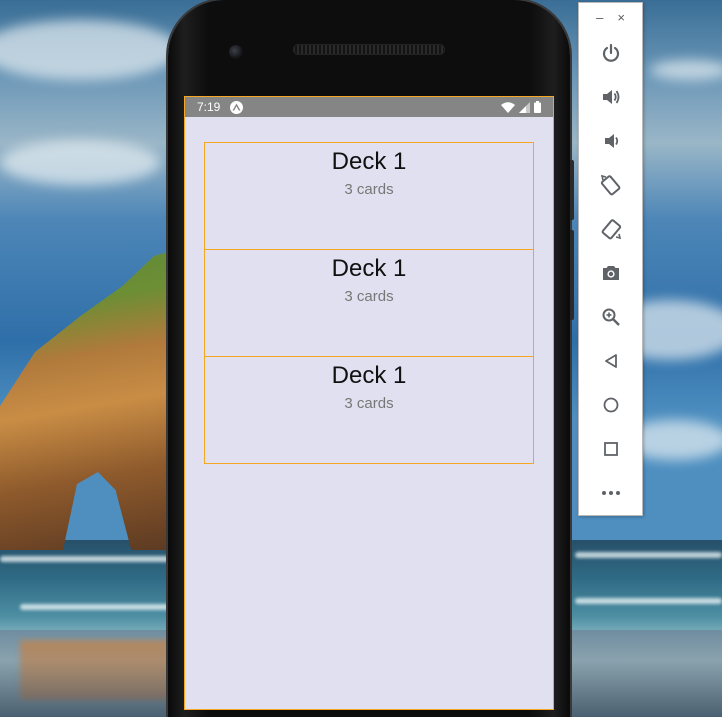 The width and height of the screenshot is (722, 717). I want to click on home-button, so click(610, 405).